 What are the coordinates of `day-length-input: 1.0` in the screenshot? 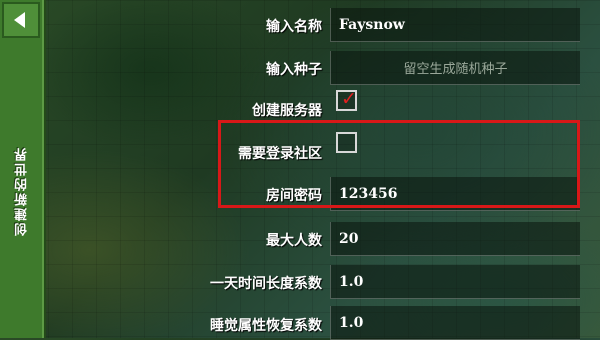 It's located at (455, 282).